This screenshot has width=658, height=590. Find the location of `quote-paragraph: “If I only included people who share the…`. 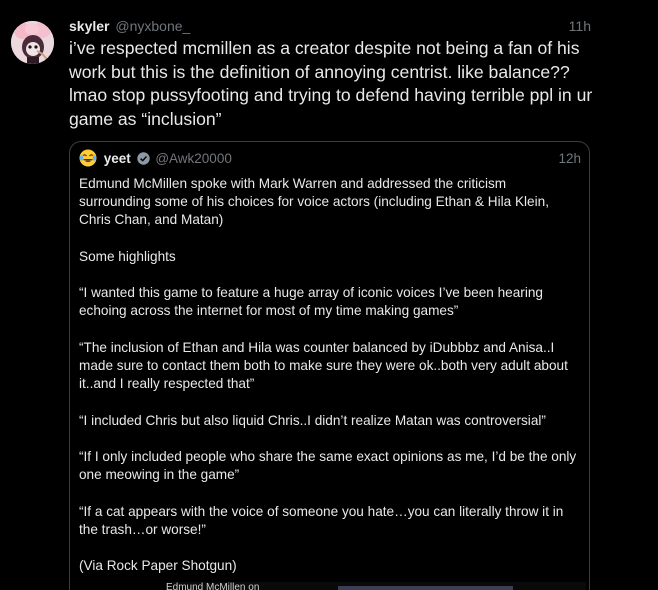

quote-paragraph: “If I only included people who share the… is located at coordinates (328, 465).